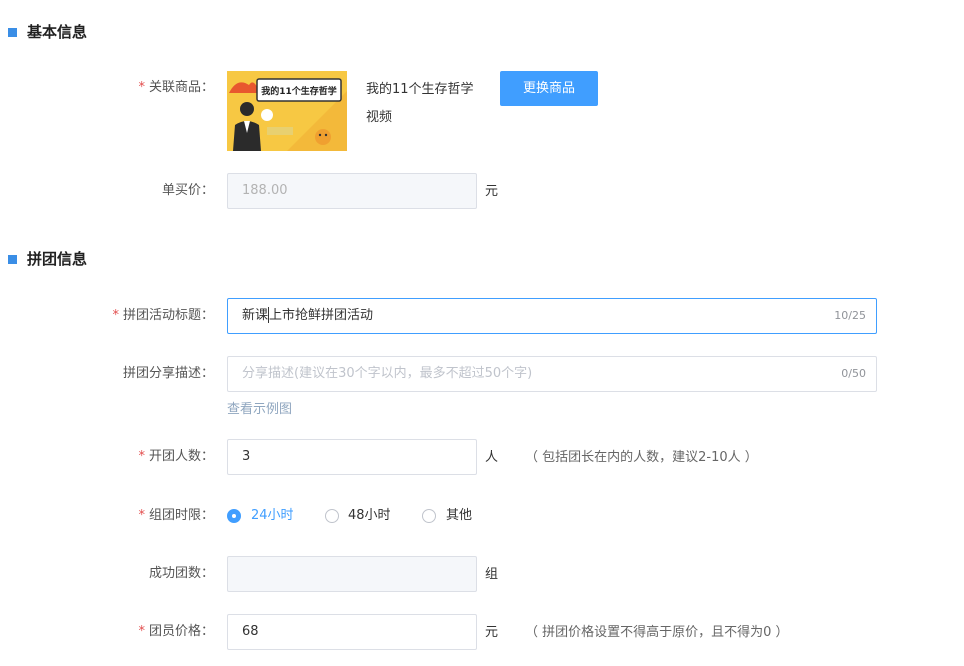  What do you see at coordinates (492, 191) in the screenshot?
I see `single-price-unit: 元` at bounding box center [492, 191].